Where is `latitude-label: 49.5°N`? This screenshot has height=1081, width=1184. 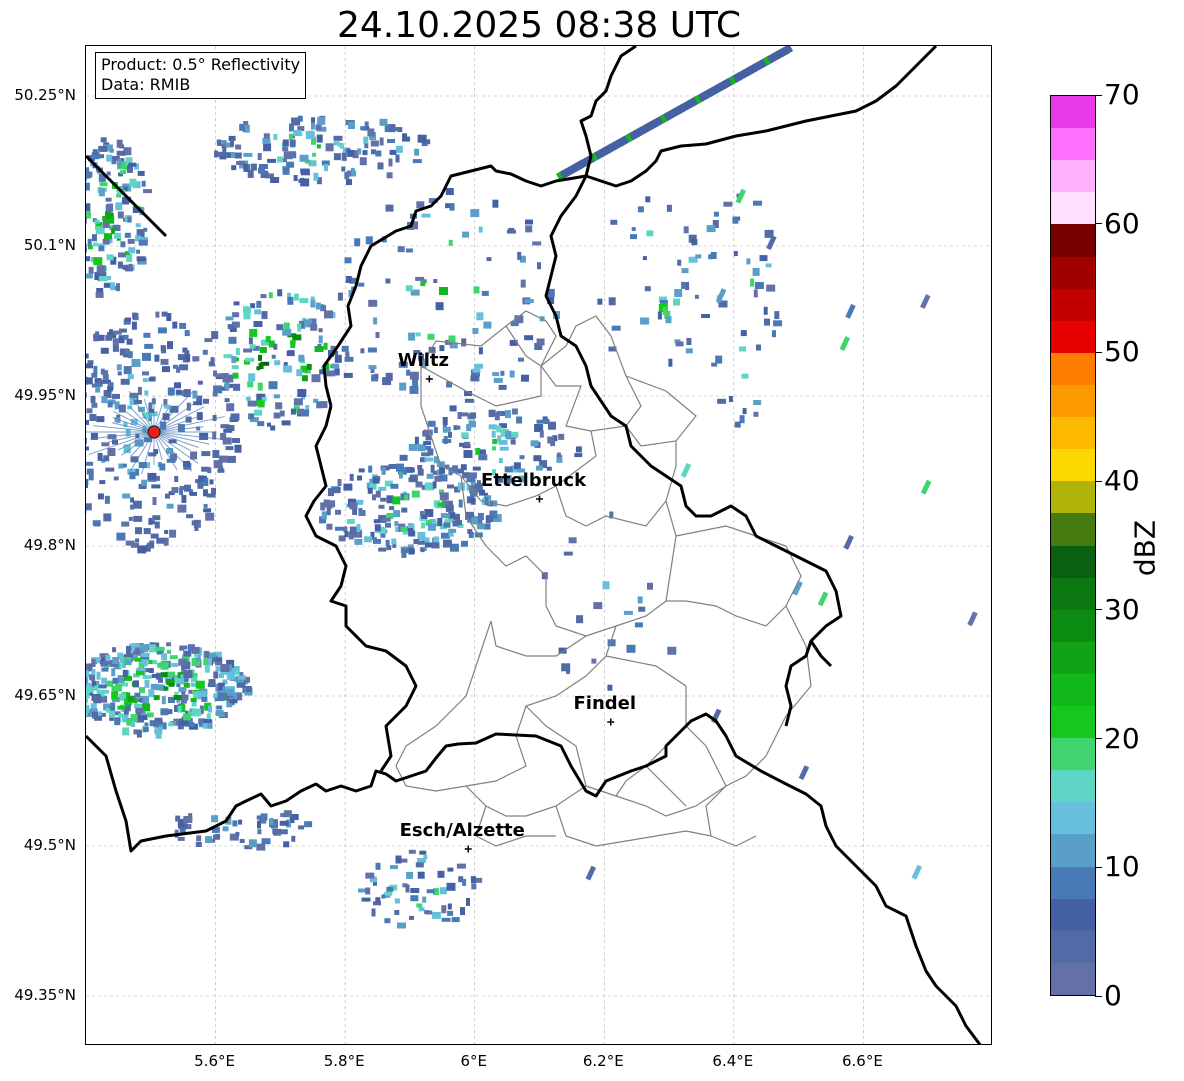 latitude-label: 49.5°N is located at coordinates (49, 845).